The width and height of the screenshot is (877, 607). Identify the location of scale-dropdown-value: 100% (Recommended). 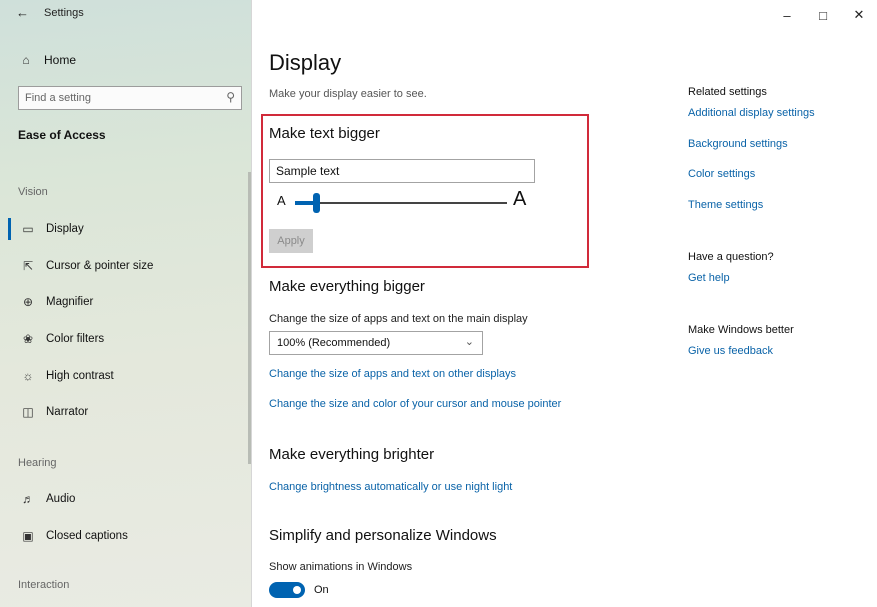
(334, 343).